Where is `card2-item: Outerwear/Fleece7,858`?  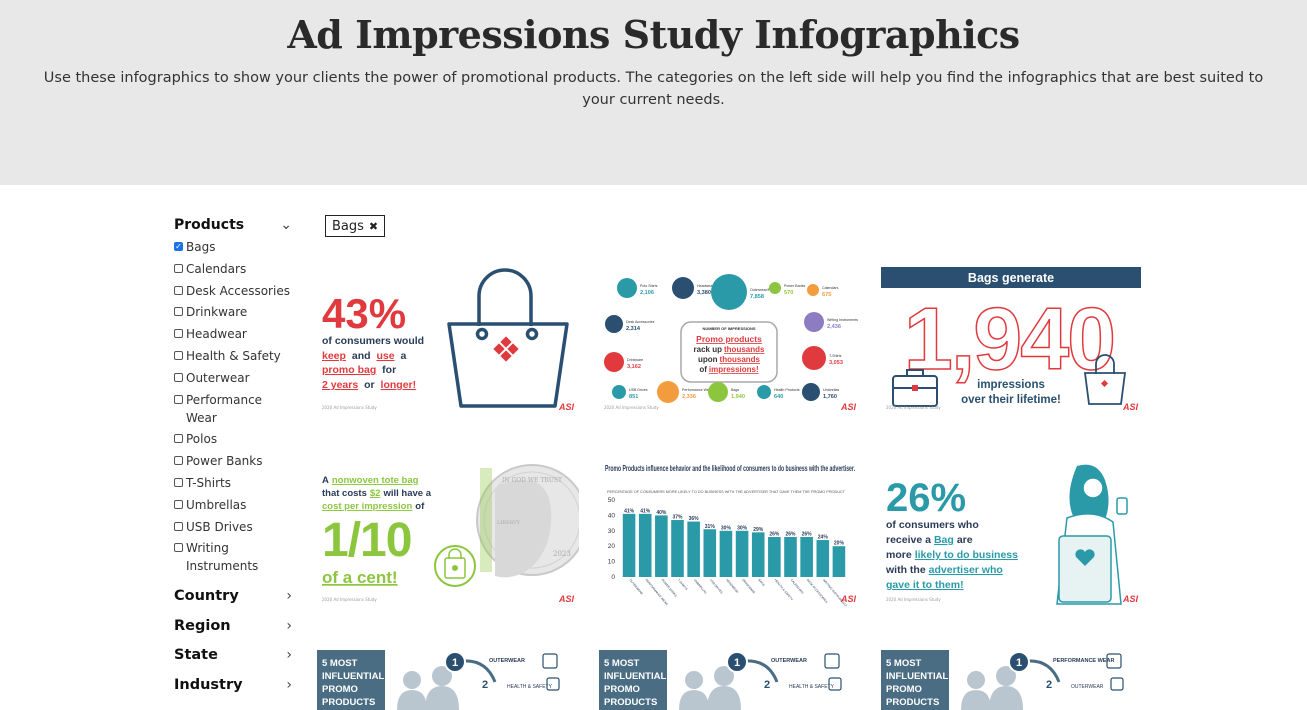 card2-item: Outerwear/Fleece7,858 is located at coordinates (745, 292).